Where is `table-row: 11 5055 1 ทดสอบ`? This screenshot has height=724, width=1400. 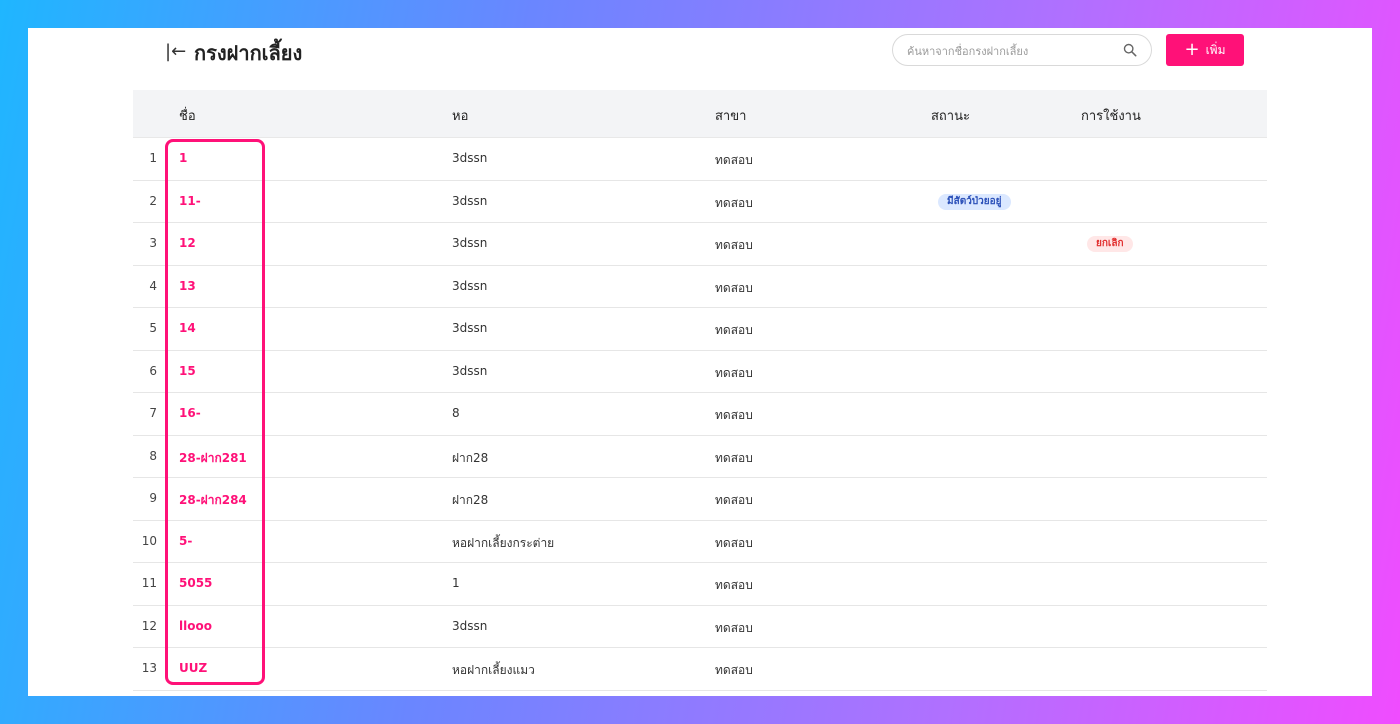 table-row: 11 5055 1 ทดสอบ is located at coordinates (700, 584).